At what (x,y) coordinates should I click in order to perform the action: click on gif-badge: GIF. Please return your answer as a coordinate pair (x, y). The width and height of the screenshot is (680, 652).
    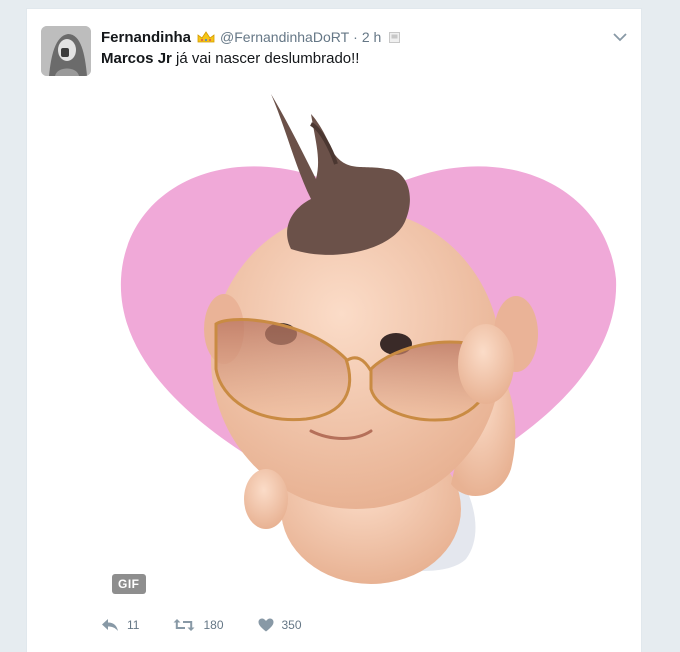
    Looking at the image, I should click on (129, 584).